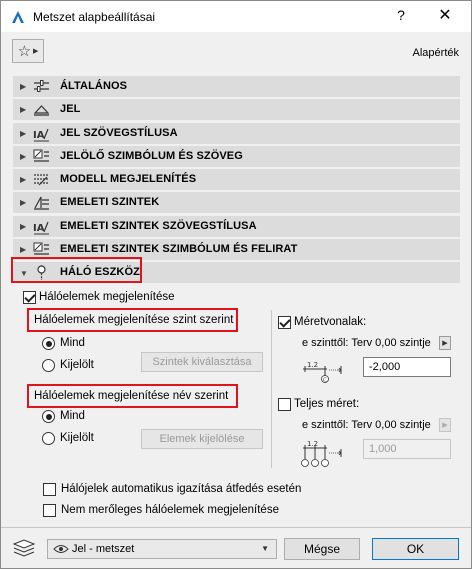 The width and height of the screenshot is (472, 569). I want to click on non-orthogonal-label: Nem merőleges hálóelemek megjelenítése, so click(170, 510).